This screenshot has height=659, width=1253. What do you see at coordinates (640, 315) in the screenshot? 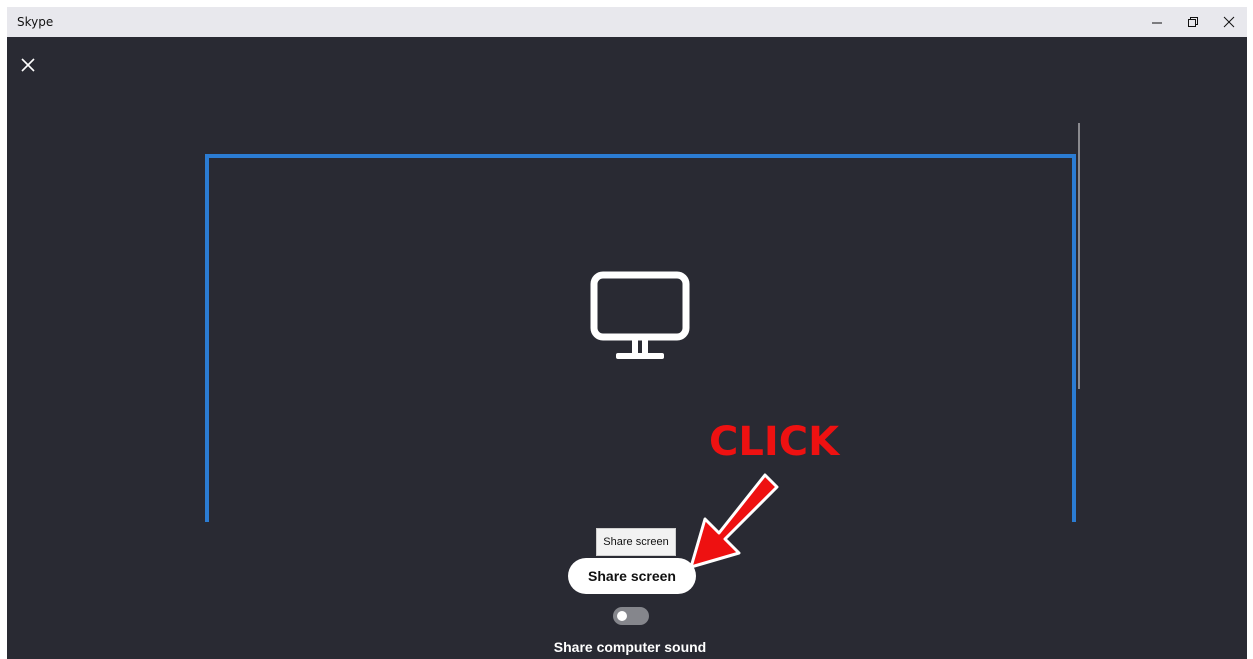
I see `monitor-icon` at bounding box center [640, 315].